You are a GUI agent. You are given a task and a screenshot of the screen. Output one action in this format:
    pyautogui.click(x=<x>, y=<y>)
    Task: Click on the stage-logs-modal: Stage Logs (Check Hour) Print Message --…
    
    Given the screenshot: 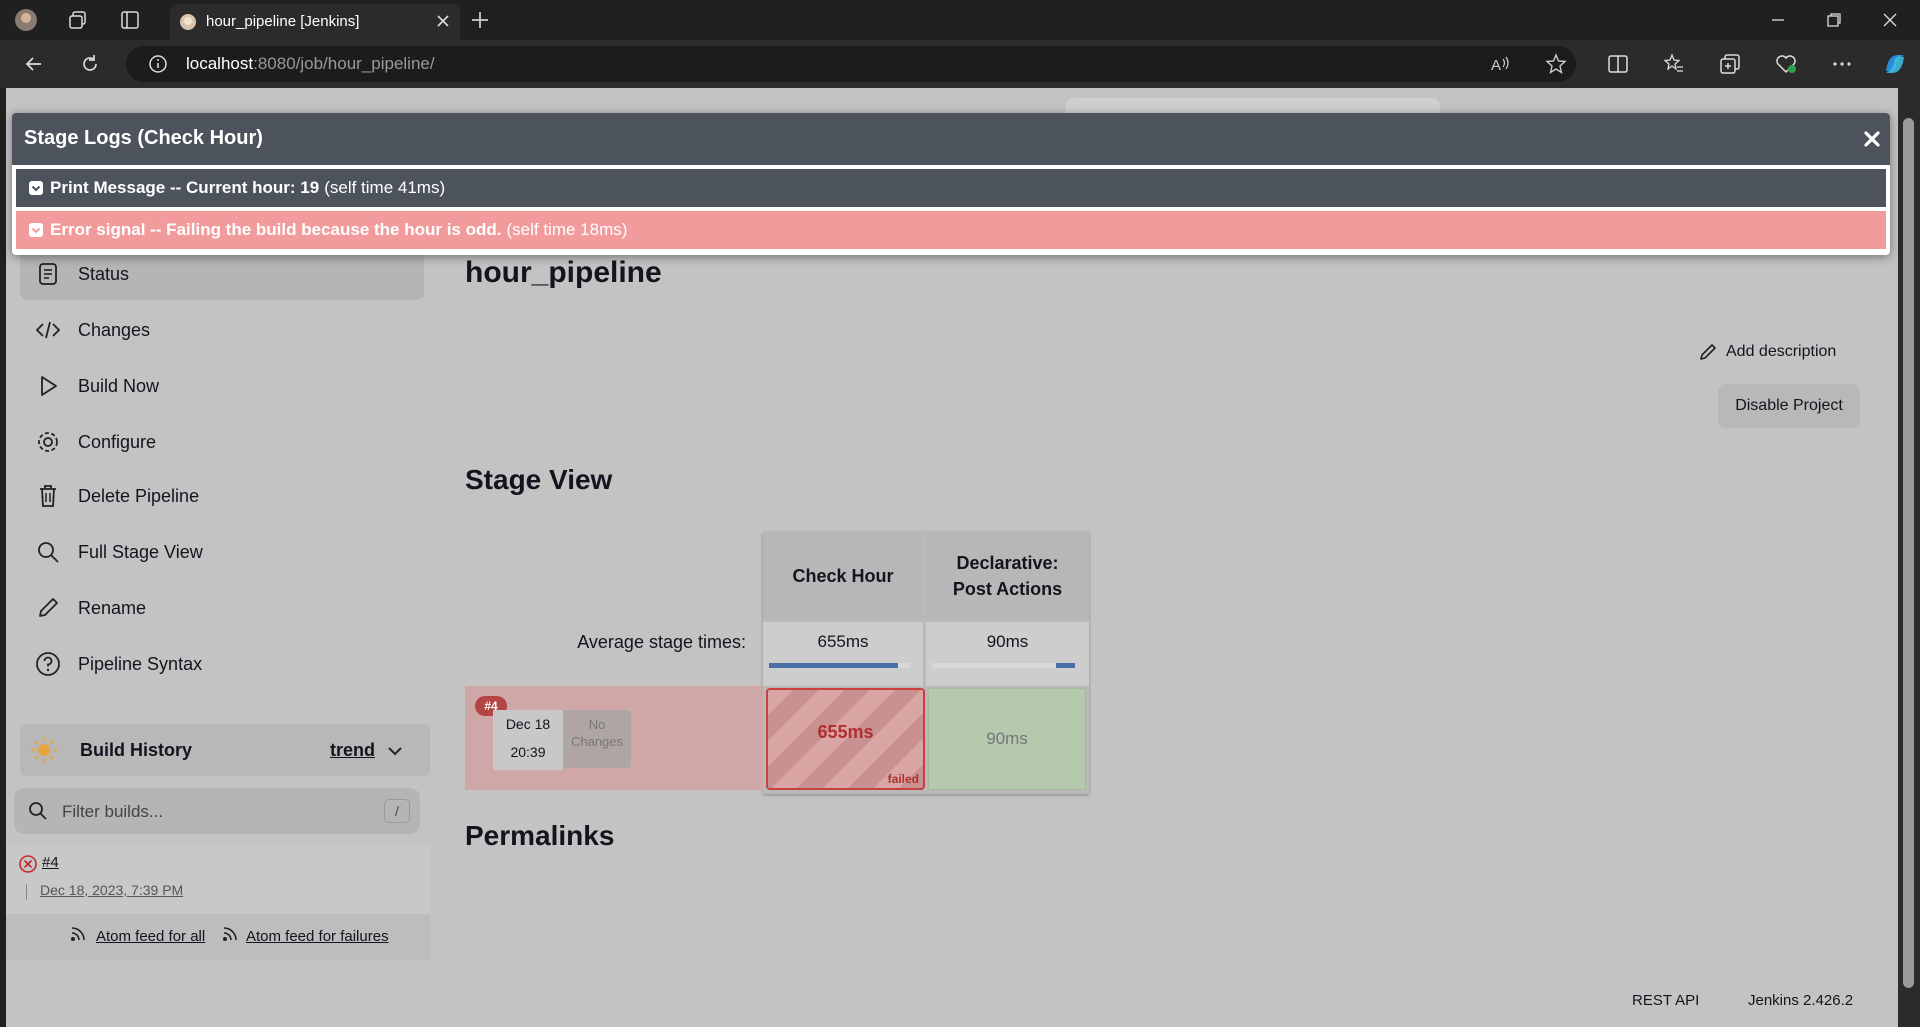 What is the action you would take?
    pyautogui.click(x=951, y=184)
    